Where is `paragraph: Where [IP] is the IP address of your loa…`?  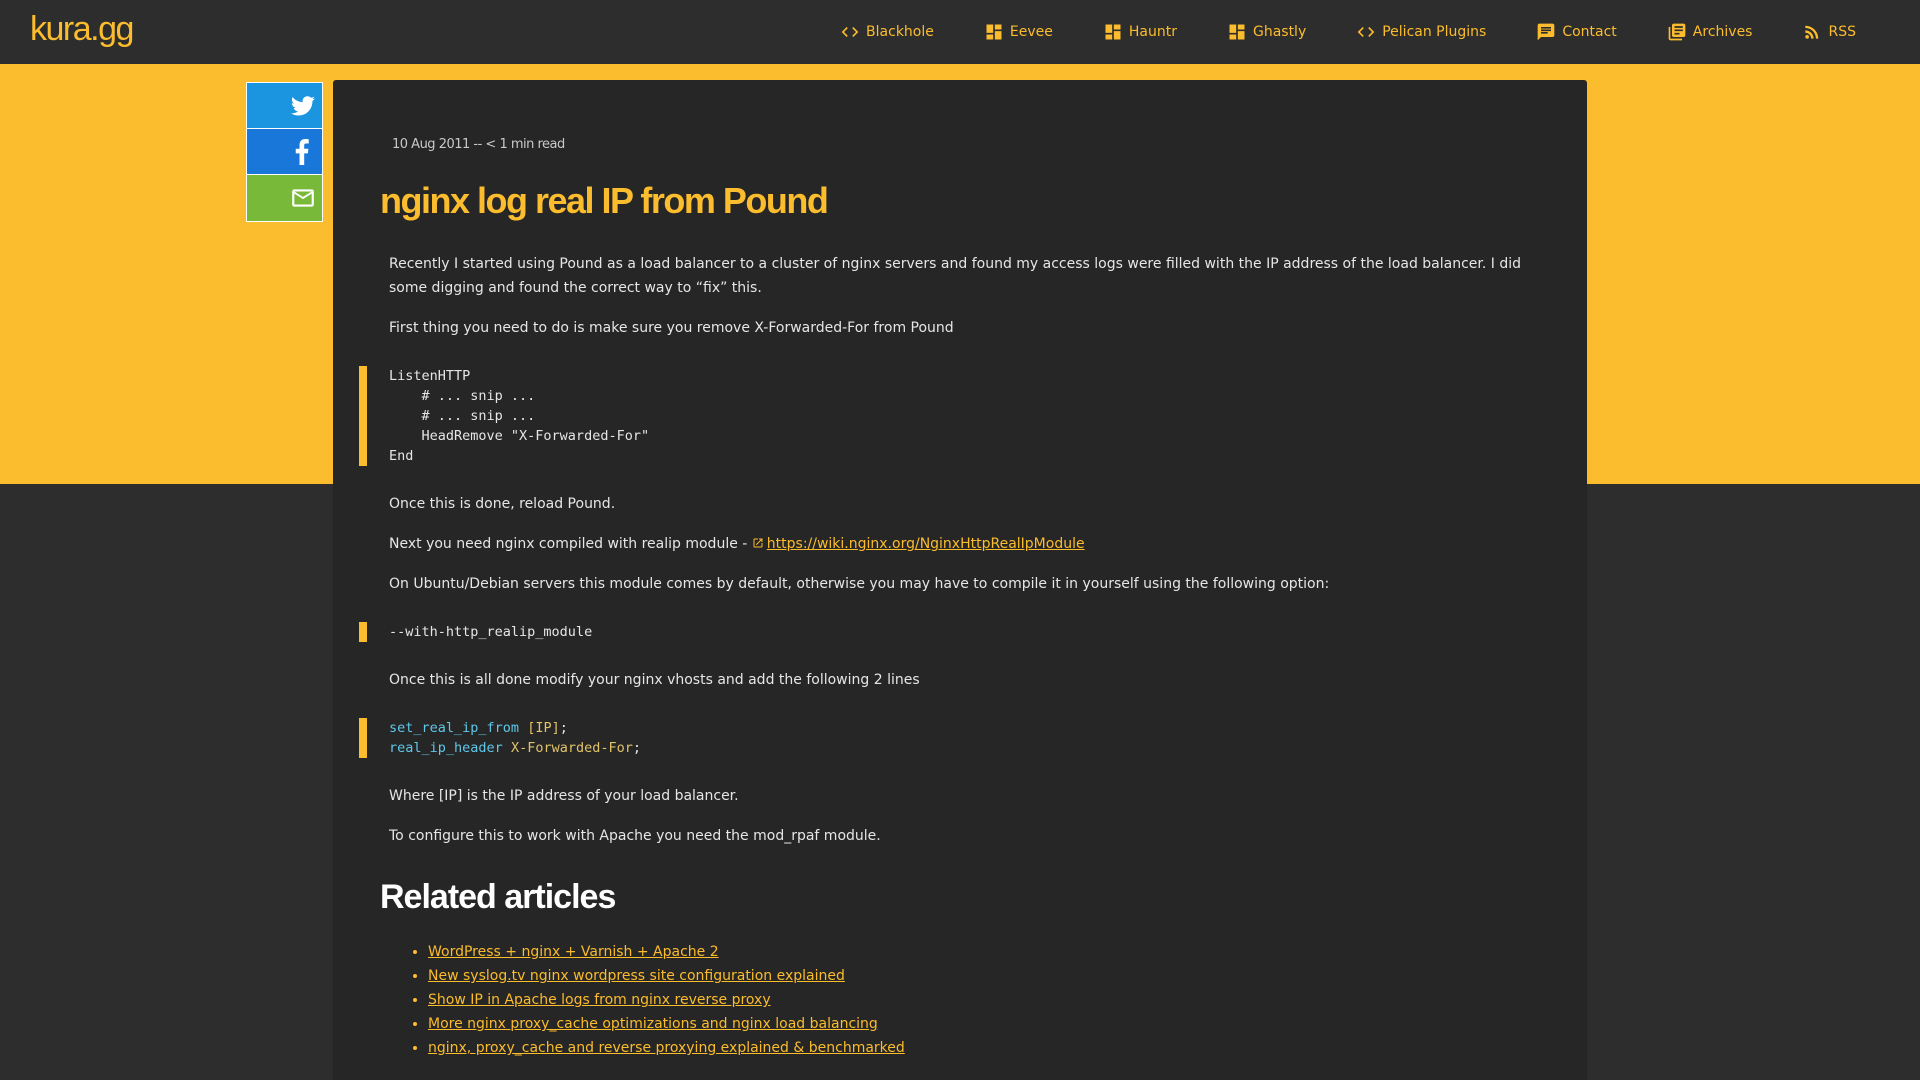 paragraph: Where [IP] is the IP address of your loa… is located at coordinates (564, 796).